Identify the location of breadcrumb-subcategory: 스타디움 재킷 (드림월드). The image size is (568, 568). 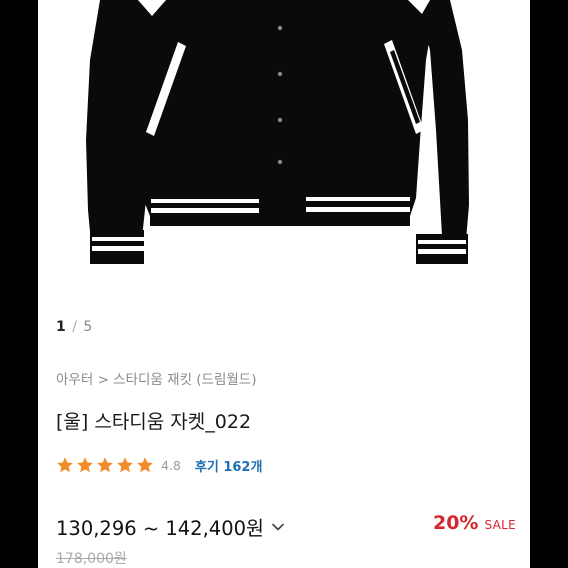
(184, 380).